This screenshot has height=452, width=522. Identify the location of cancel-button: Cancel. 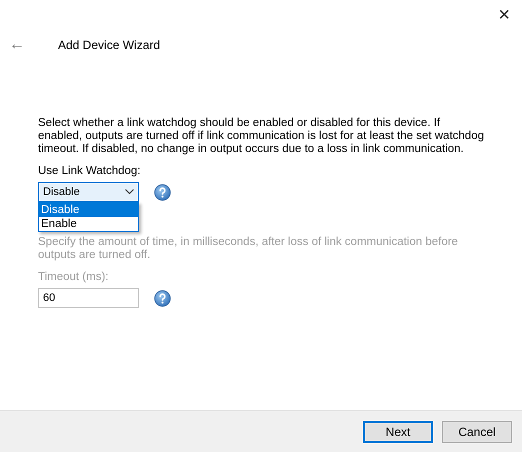
(477, 431).